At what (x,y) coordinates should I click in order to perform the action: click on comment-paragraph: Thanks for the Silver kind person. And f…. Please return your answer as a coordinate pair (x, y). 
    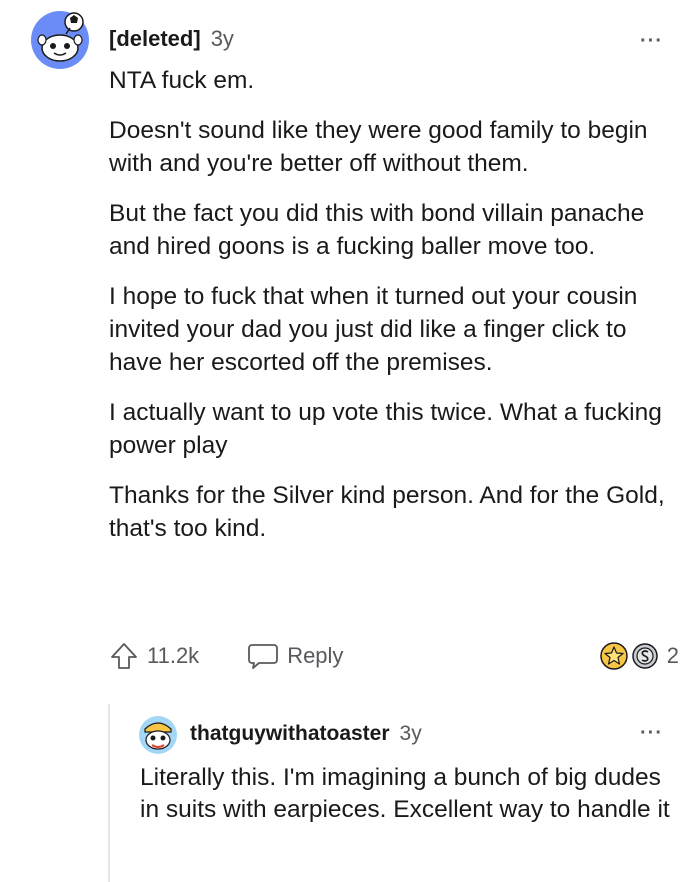
    Looking at the image, I should click on (387, 512).